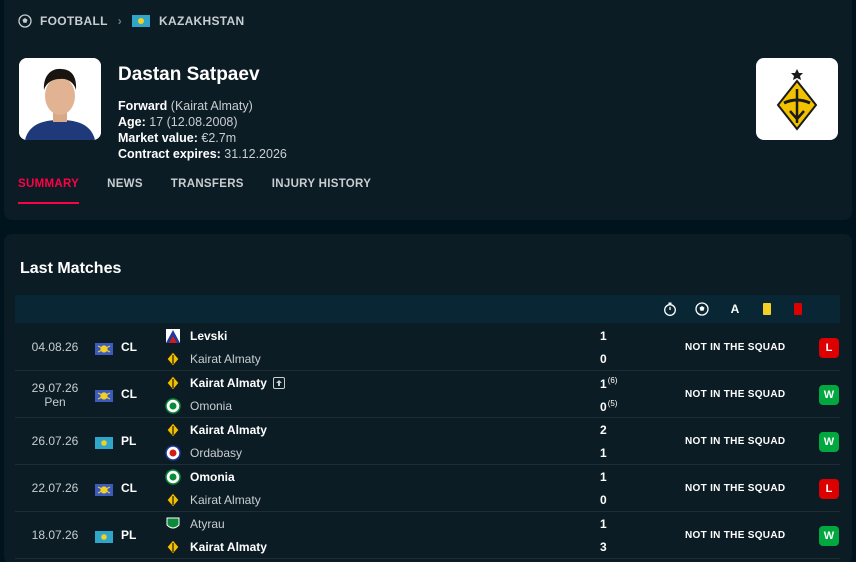  What do you see at coordinates (255, 154) in the screenshot?
I see `contract-value: 31.12.2026` at bounding box center [255, 154].